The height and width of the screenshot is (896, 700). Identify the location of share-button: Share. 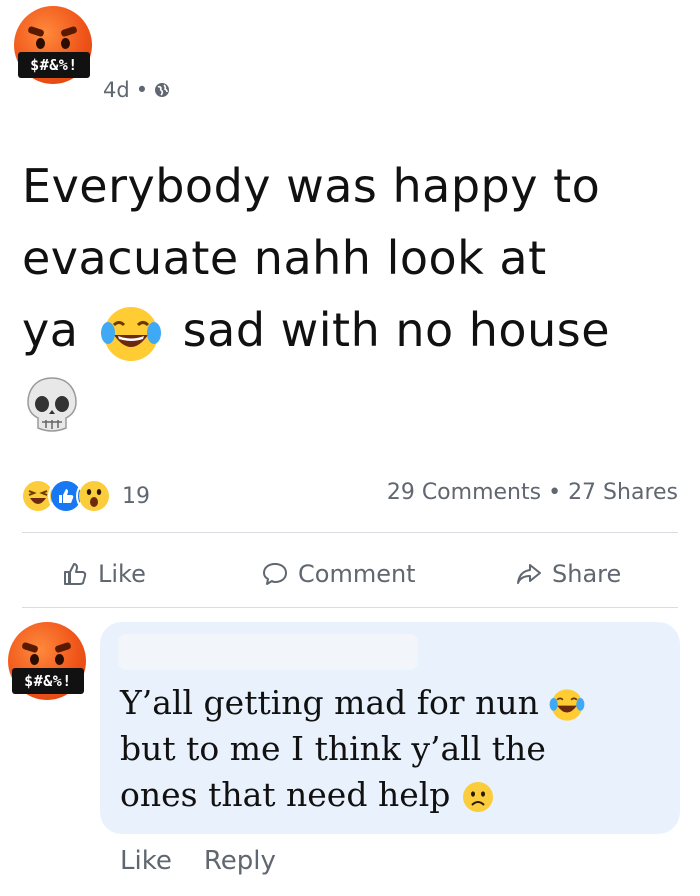
(568, 574).